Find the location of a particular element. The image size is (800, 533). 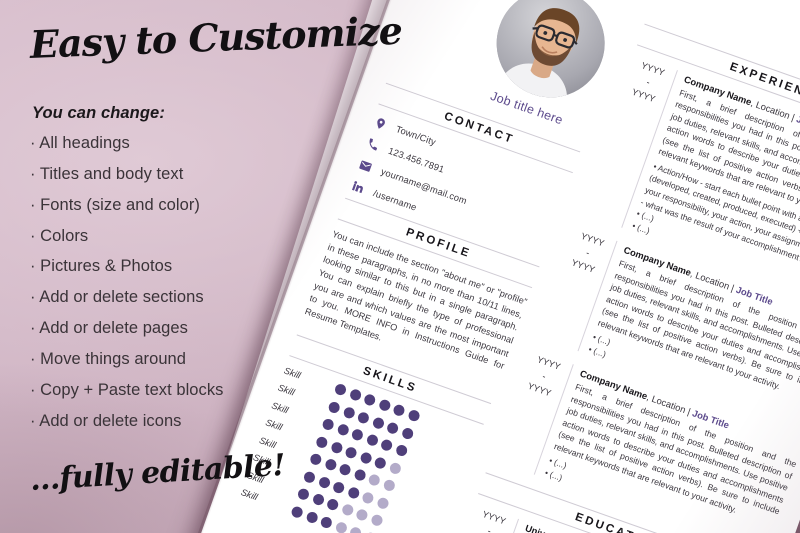

list-item: · Fonts (size and color) is located at coordinates (115, 204).